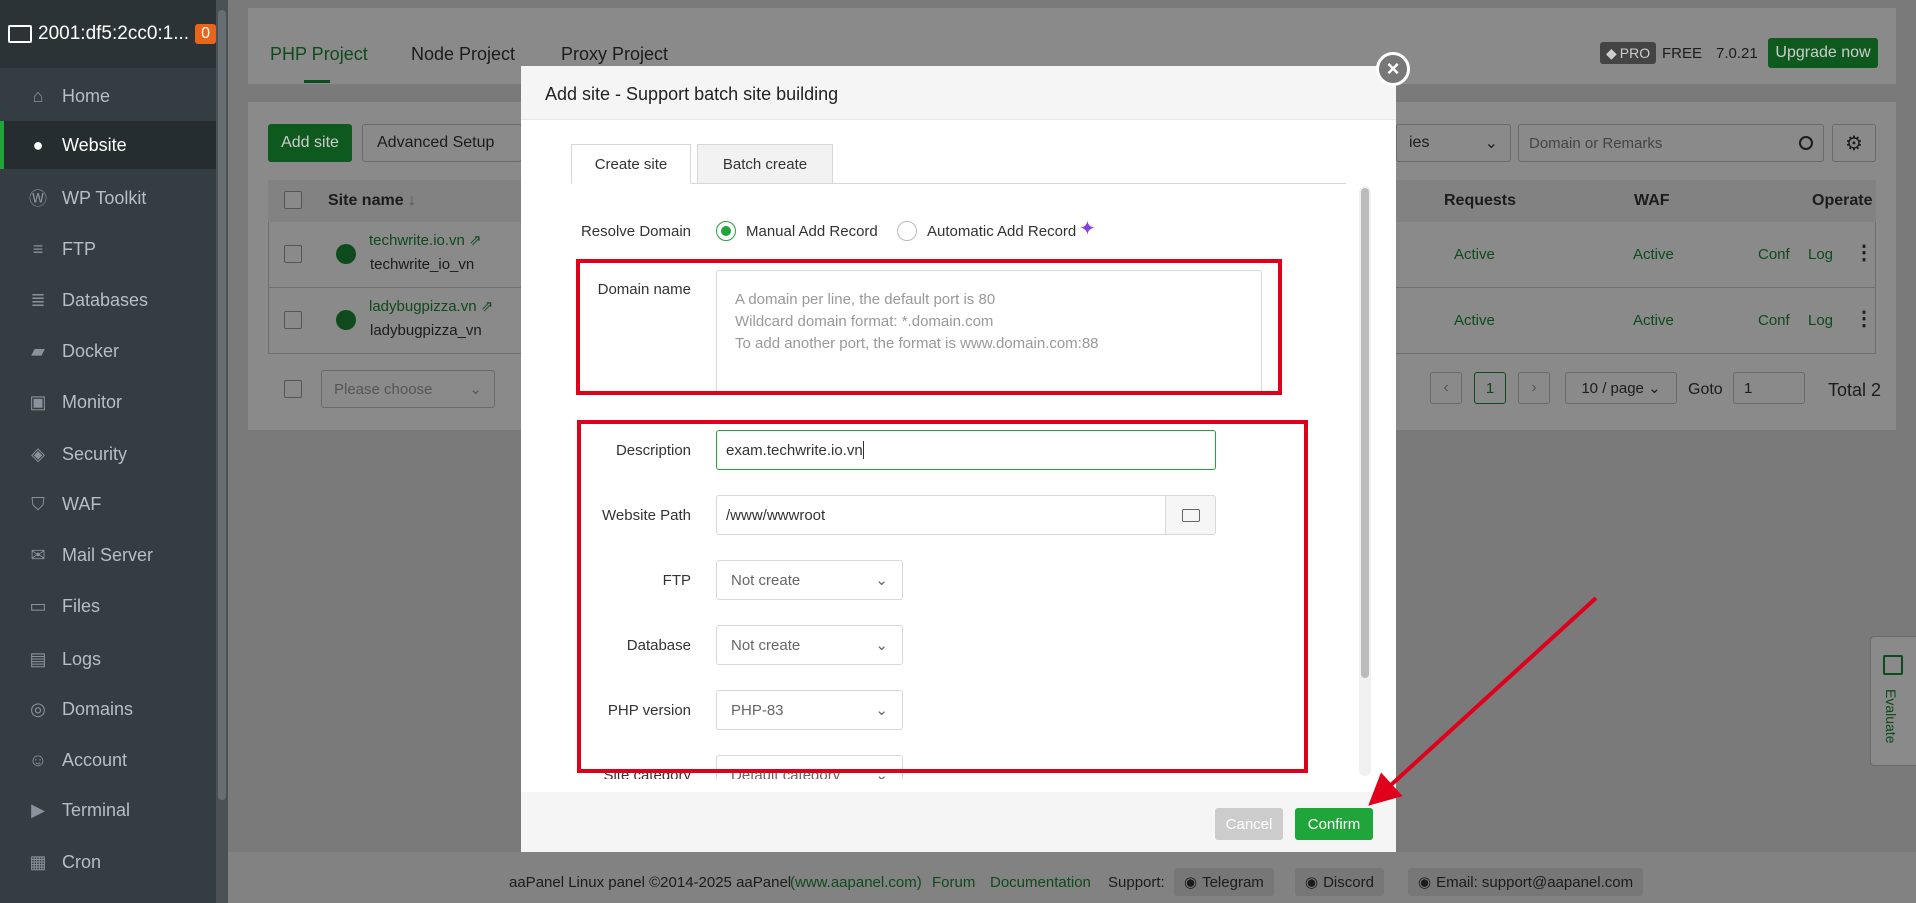 The image size is (1916, 903). What do you see at coordinates (1628, 53) in the screenshot?
I see `pro-badge: ◆ PRO` at bounding box center [1628, 53].